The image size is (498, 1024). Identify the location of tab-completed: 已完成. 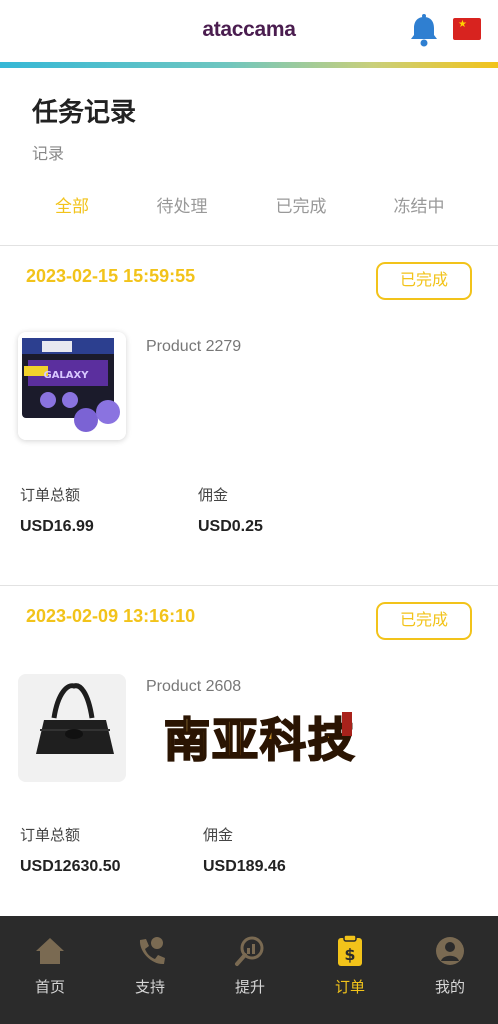
(301, 204).